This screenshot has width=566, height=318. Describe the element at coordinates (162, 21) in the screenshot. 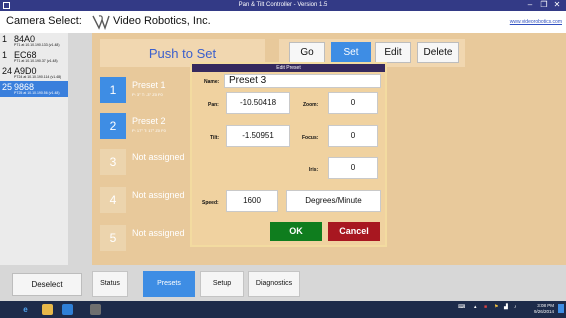

I see `company-name: Video Robotics, Inc.` at that location.